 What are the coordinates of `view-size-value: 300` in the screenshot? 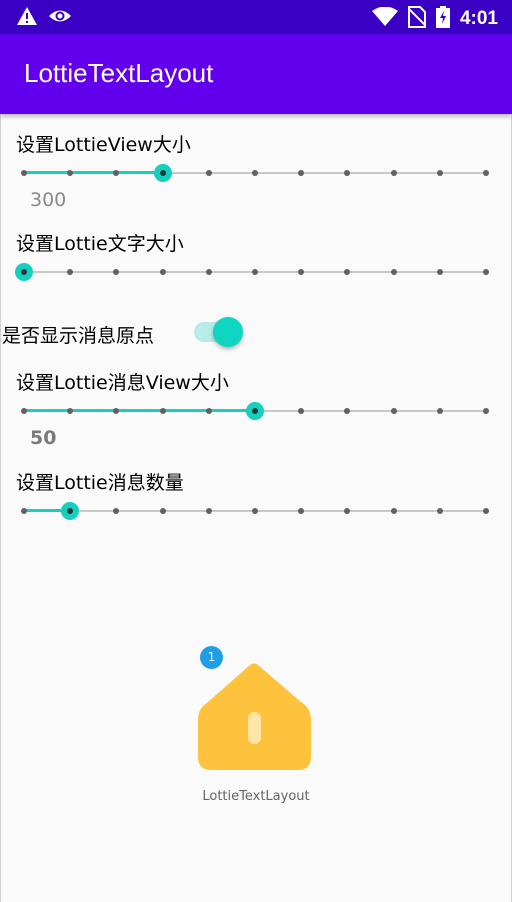 It's located at (48, 200).